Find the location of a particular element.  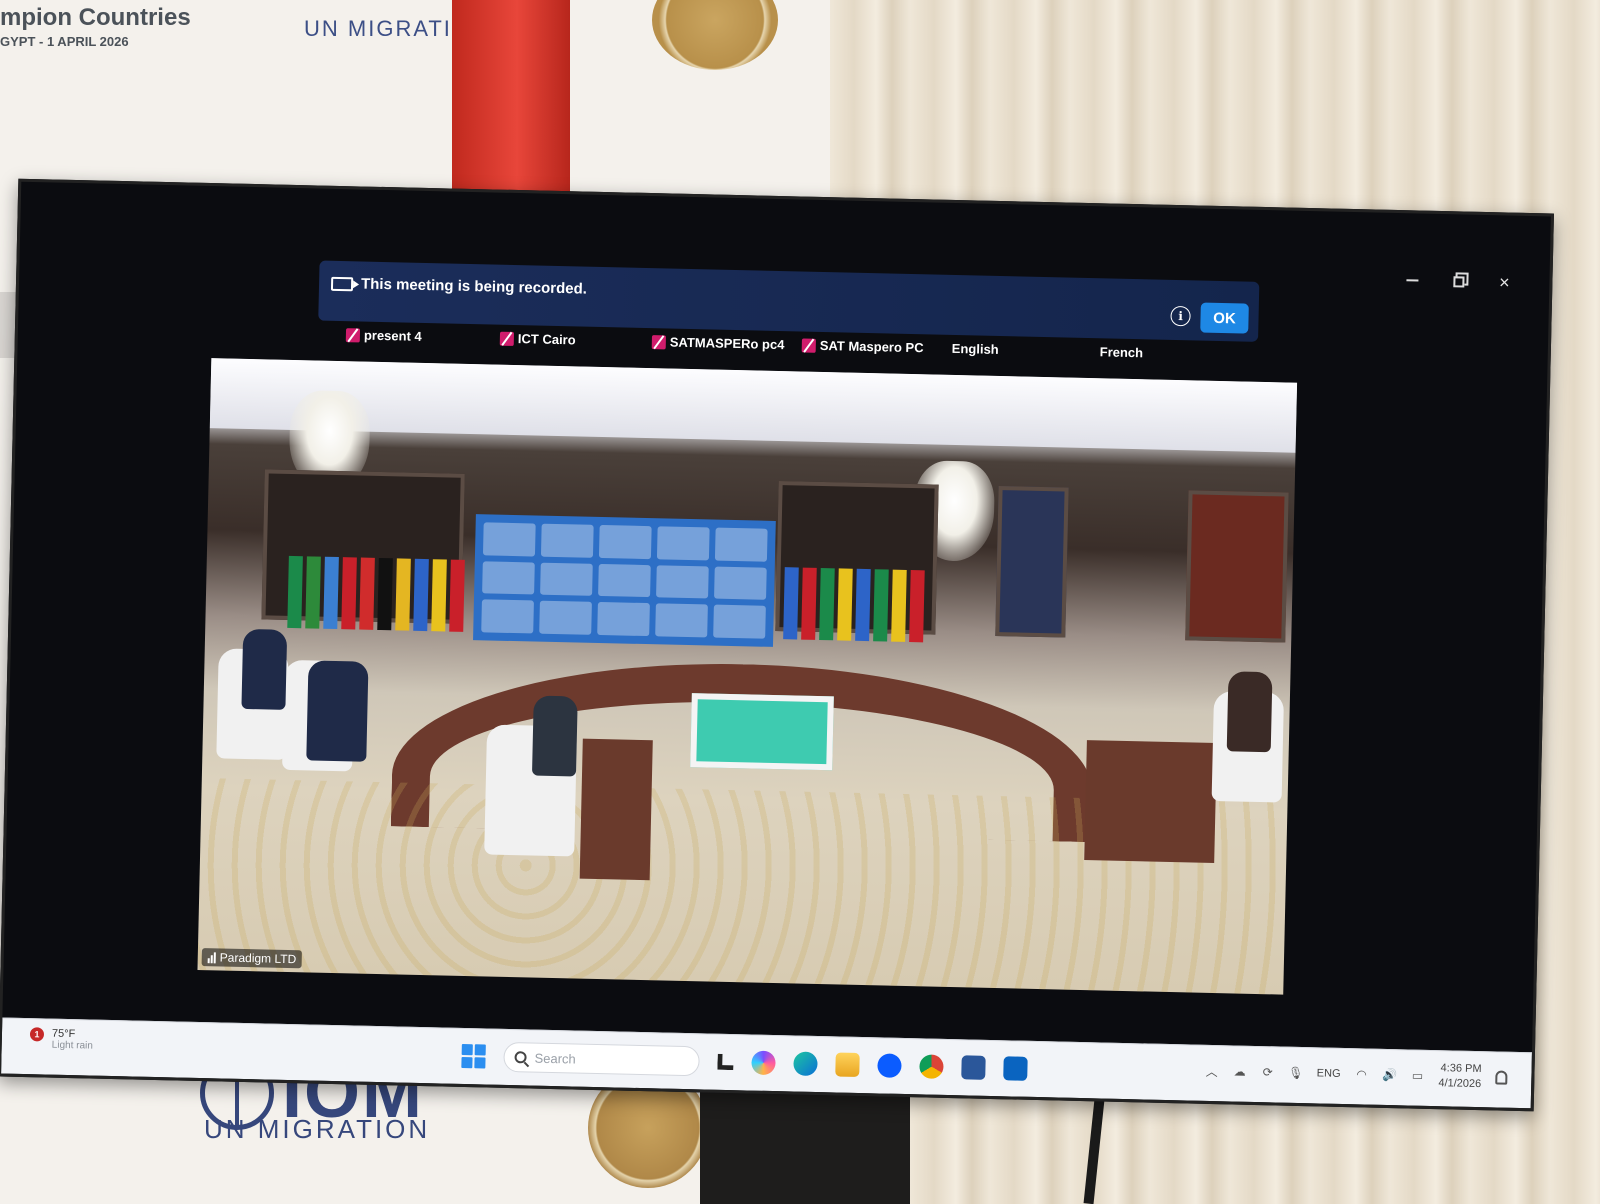

banner-title: mpion Countries is located at coordinates (95, 17).